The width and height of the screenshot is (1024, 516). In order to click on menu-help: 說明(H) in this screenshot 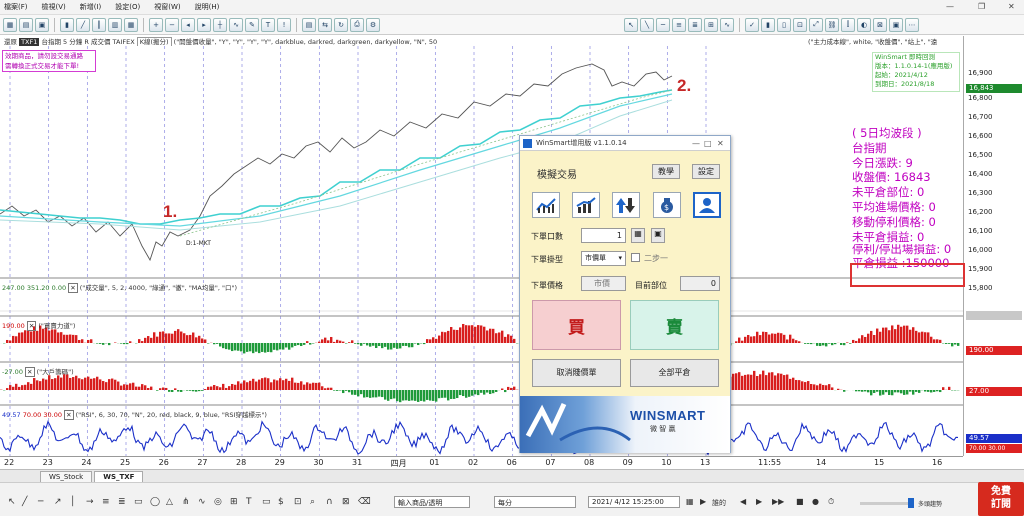, I will do `click(207, 7)`.